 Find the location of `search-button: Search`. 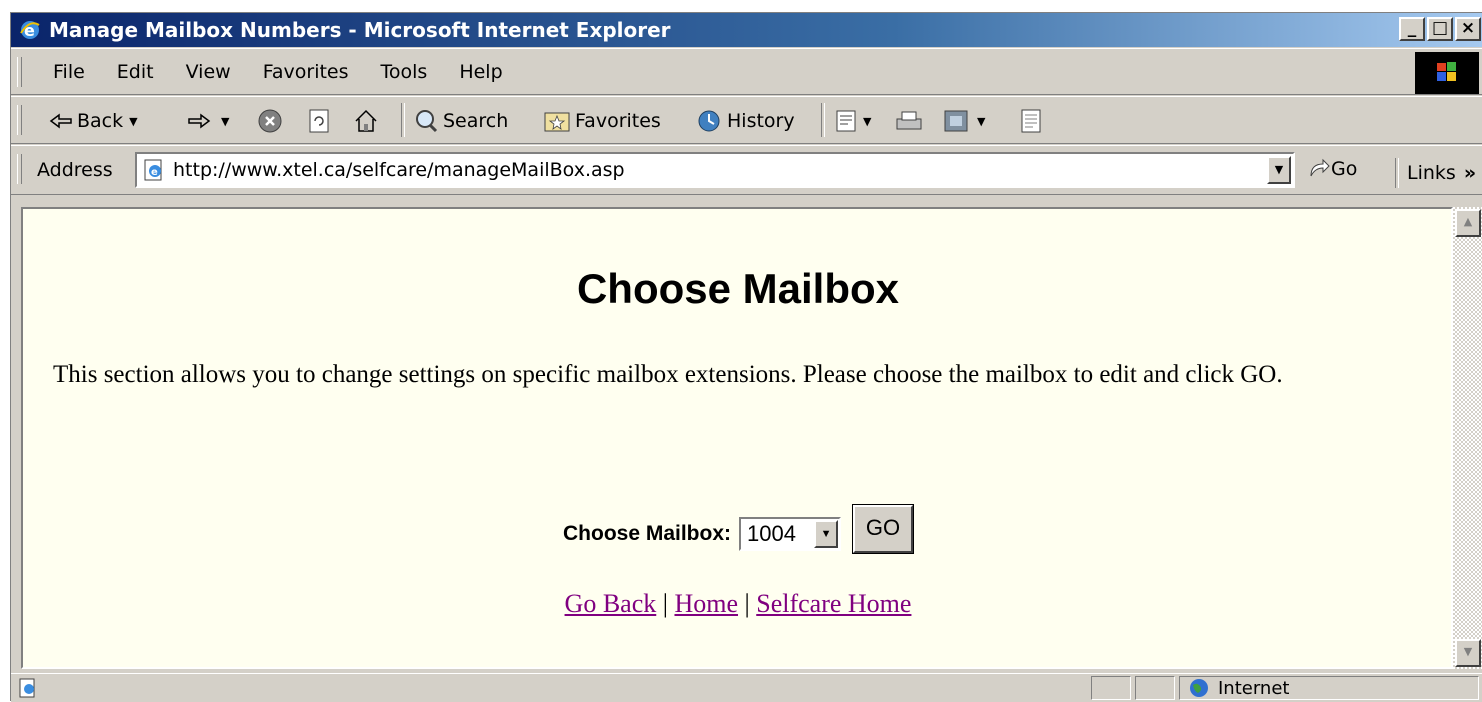

search-button: Search is located at coordinates (460, 121).